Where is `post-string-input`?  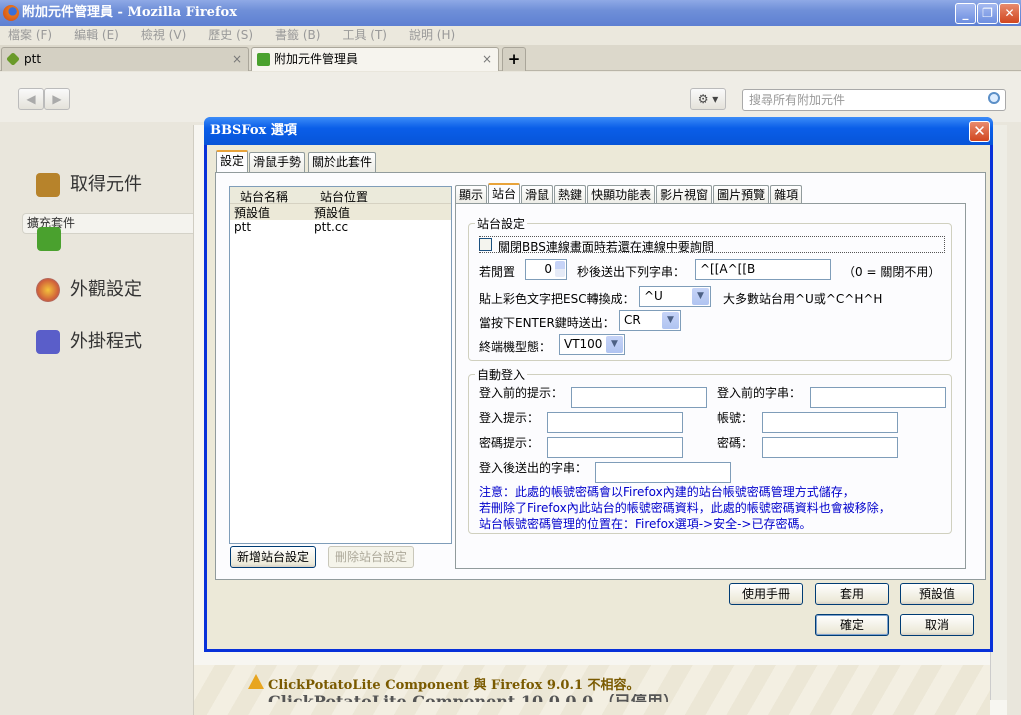 post-string-input is located at coordinates (663, 472).